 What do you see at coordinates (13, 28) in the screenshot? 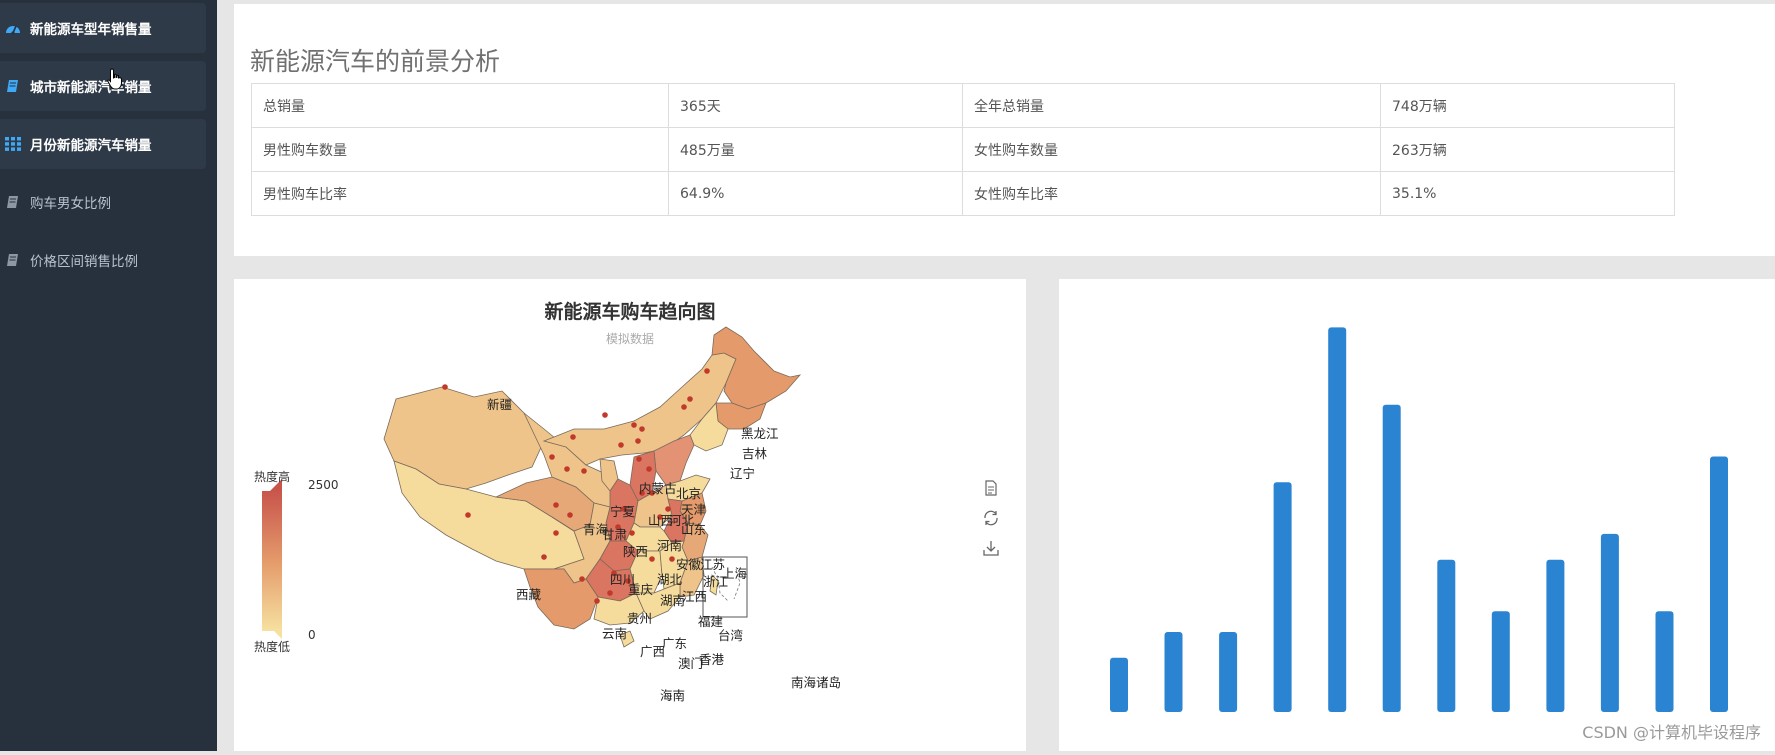
I see `dashboard-icon` at bounding box center [13, 28].